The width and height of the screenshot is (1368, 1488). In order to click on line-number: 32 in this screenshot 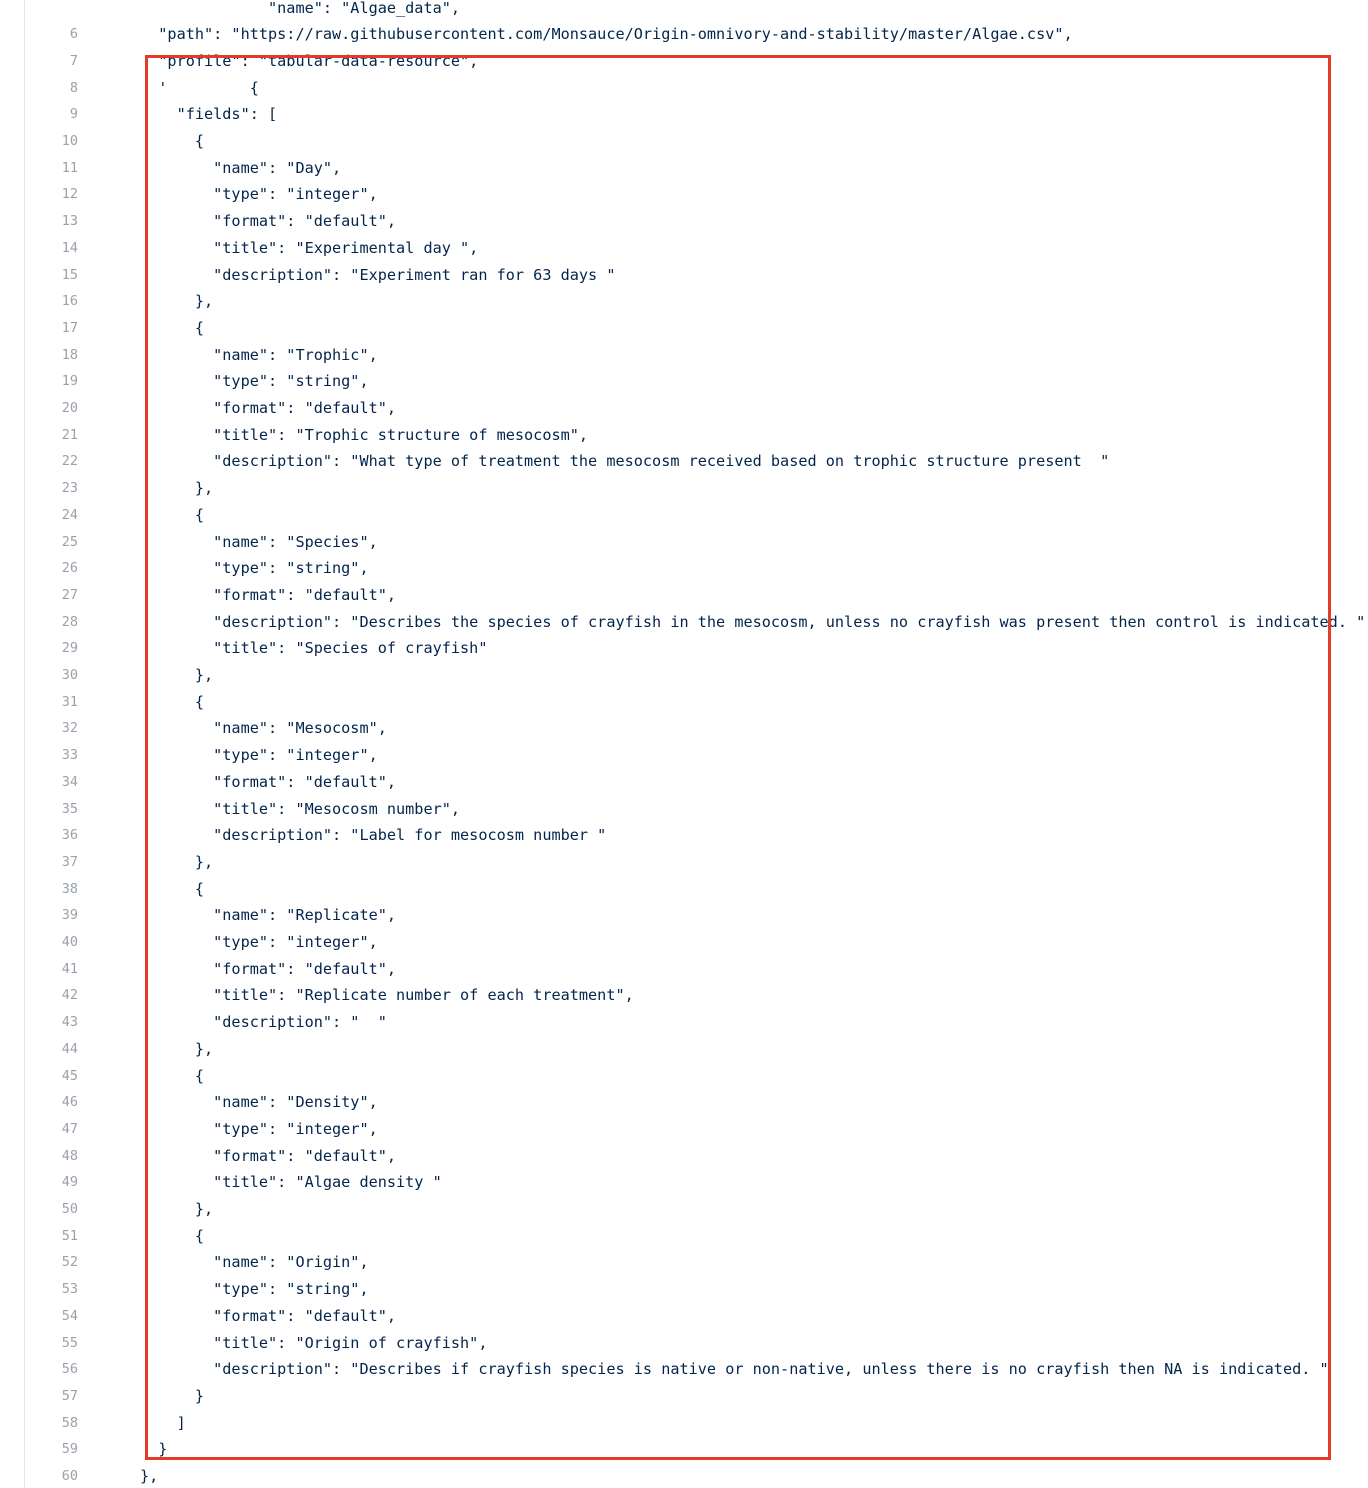, I will do `click(69, 728)`.